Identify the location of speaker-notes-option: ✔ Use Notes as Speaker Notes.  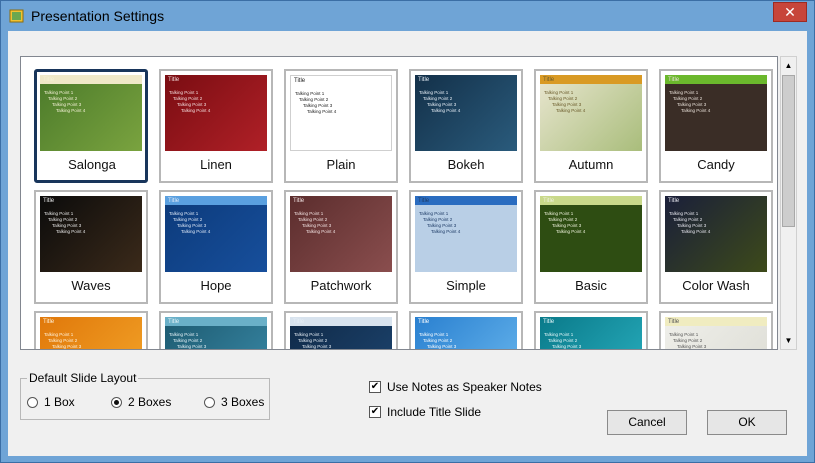
(455, 387).